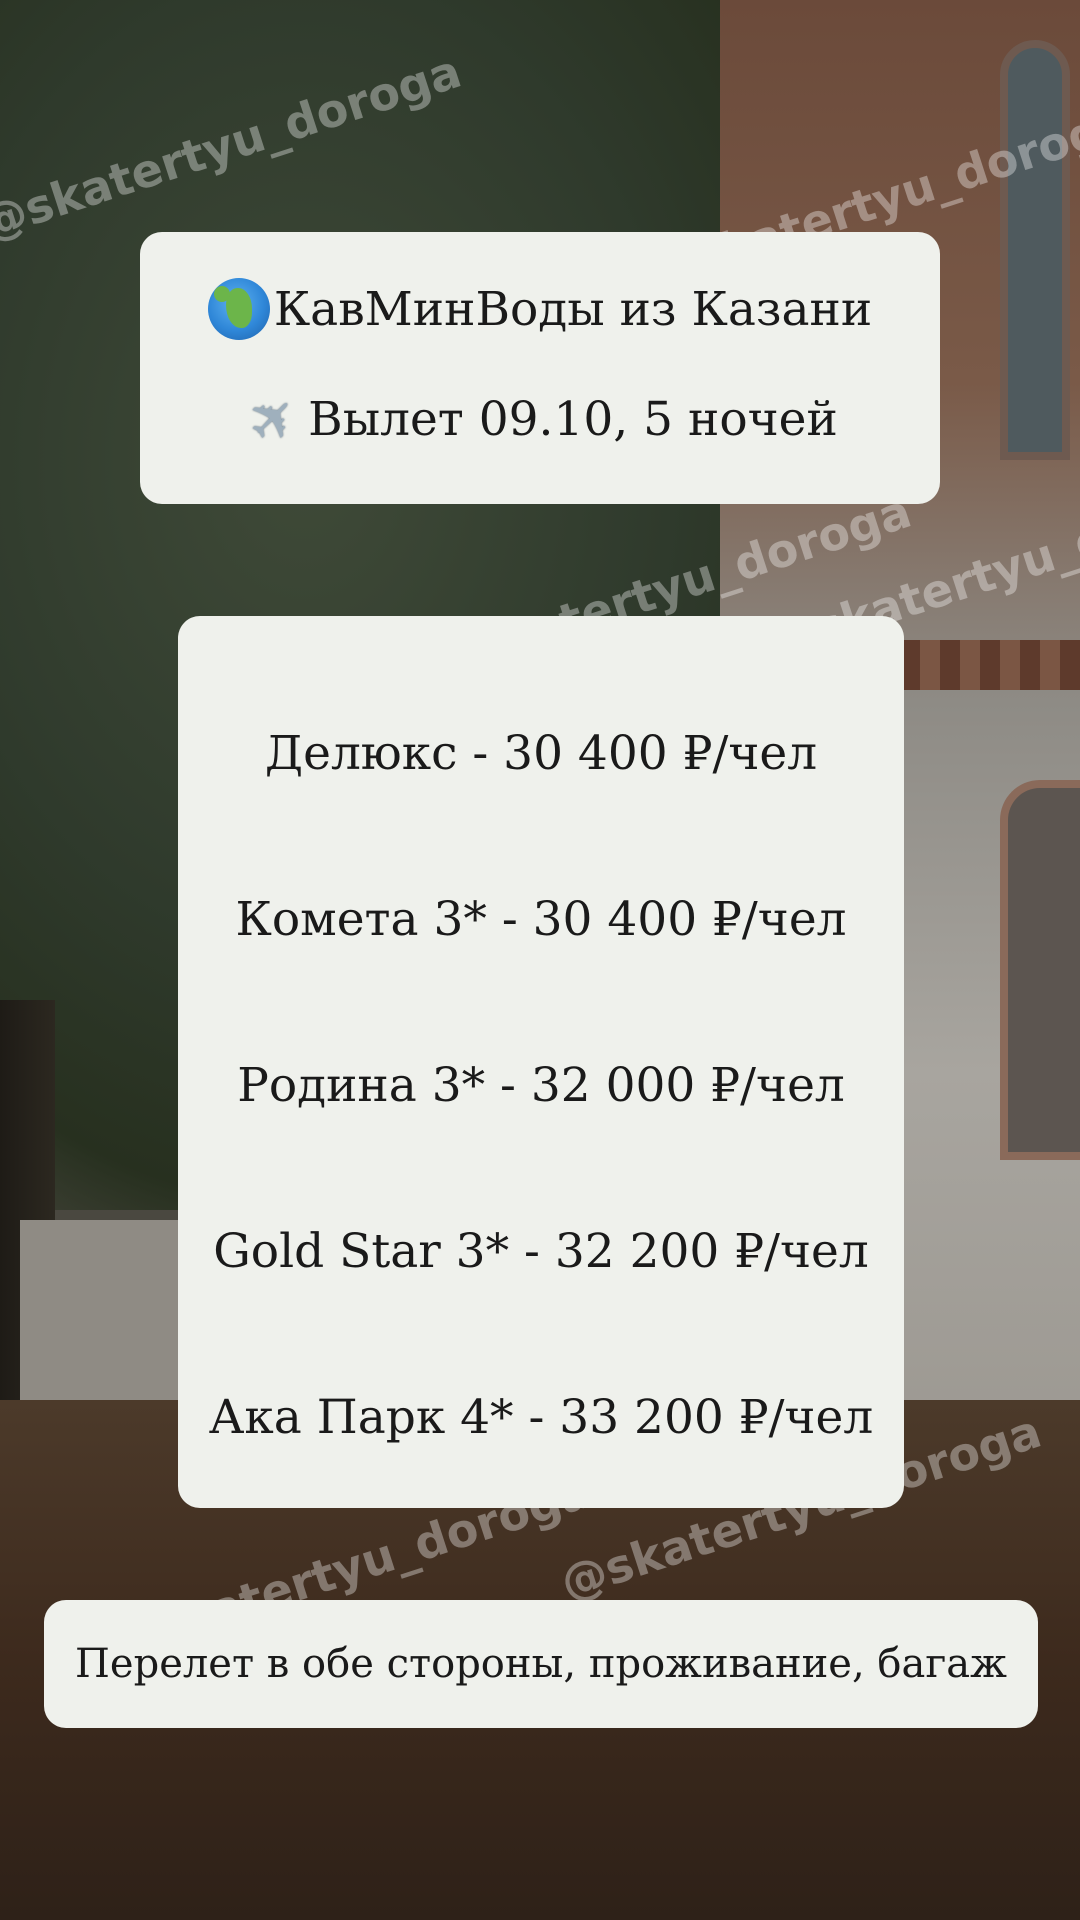  I want to click on arched-window, so click(1035, 250).